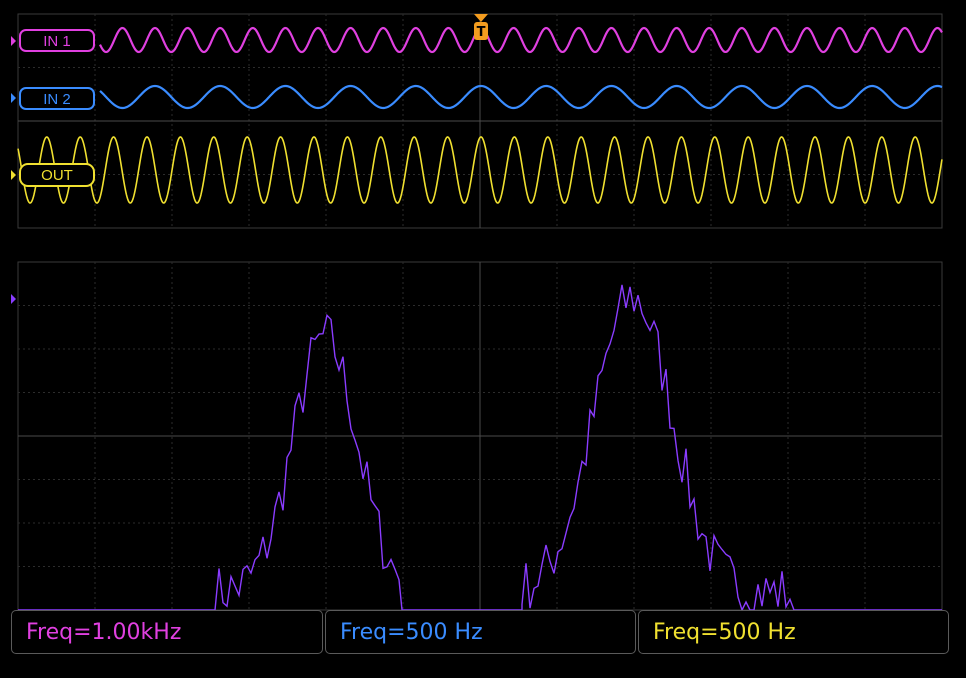  What do you see at coordinates (481, 32) in the screenshot?
I see `trigger-label: T` at bounding box center [481, 32].